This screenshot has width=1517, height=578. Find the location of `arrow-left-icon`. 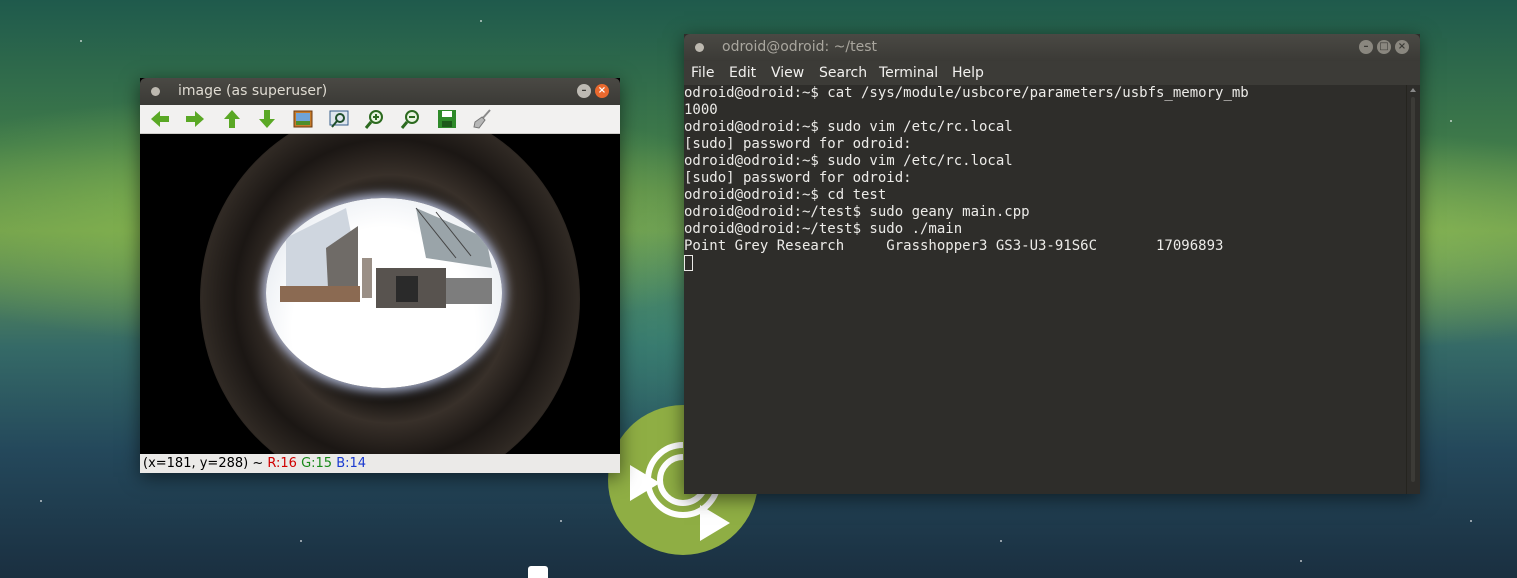

arrow-left-icon is located at coordinates (160, 119).